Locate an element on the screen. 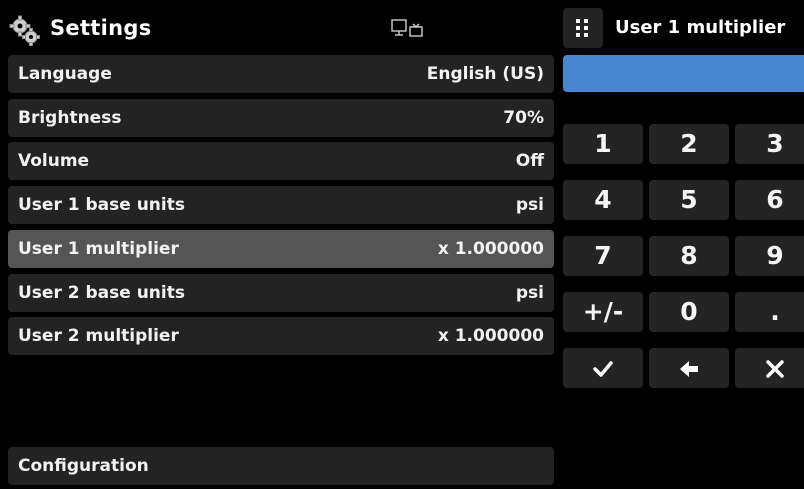 This screenshot has width=804, height=489. key-backspace is located at coordinates (689, 368).